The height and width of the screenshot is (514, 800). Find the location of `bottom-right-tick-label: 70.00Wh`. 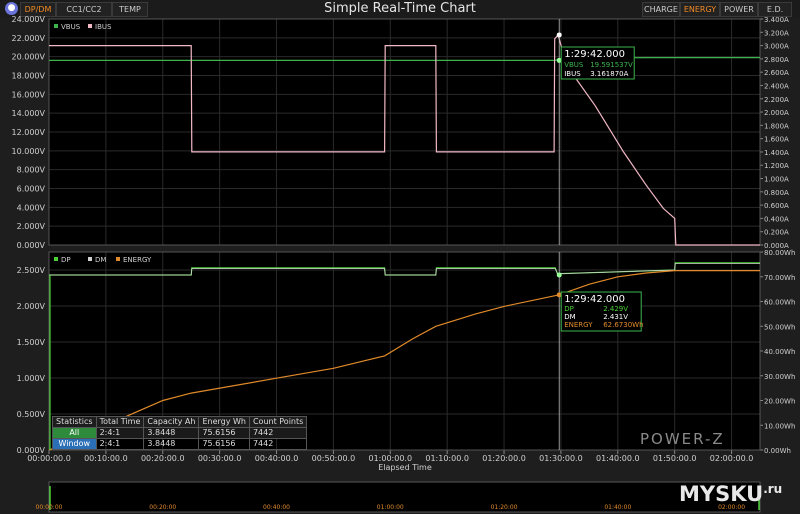

bottom-right-tick-label: 70.00Wh is located at coordinates (779, 278).